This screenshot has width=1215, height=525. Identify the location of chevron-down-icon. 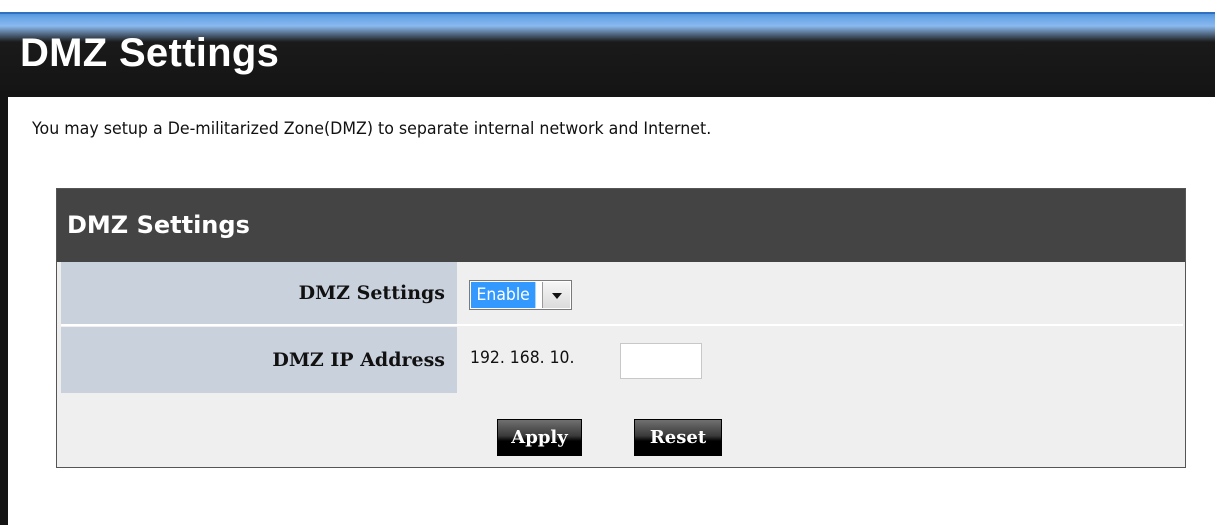
(555, 295).